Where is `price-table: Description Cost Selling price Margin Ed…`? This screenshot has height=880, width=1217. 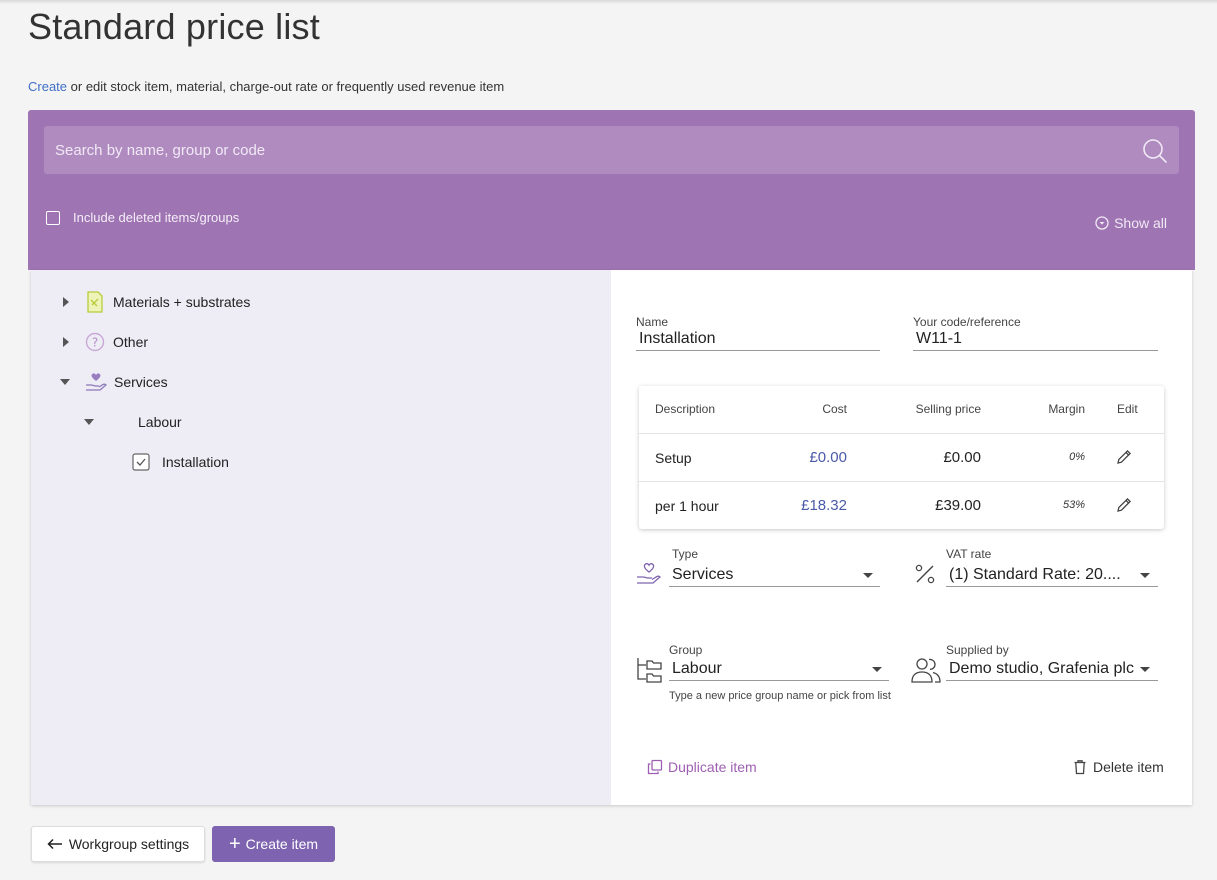
price-table: Description Cost Selling price Margin Ed… is located at coordinates (901, 457).